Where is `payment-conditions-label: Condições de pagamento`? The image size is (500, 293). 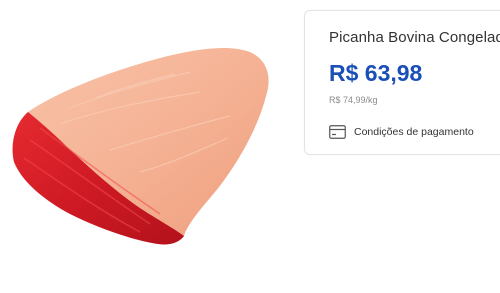
payment-conditions-label: Condições de pagamento is located at coordinates (414, 132).